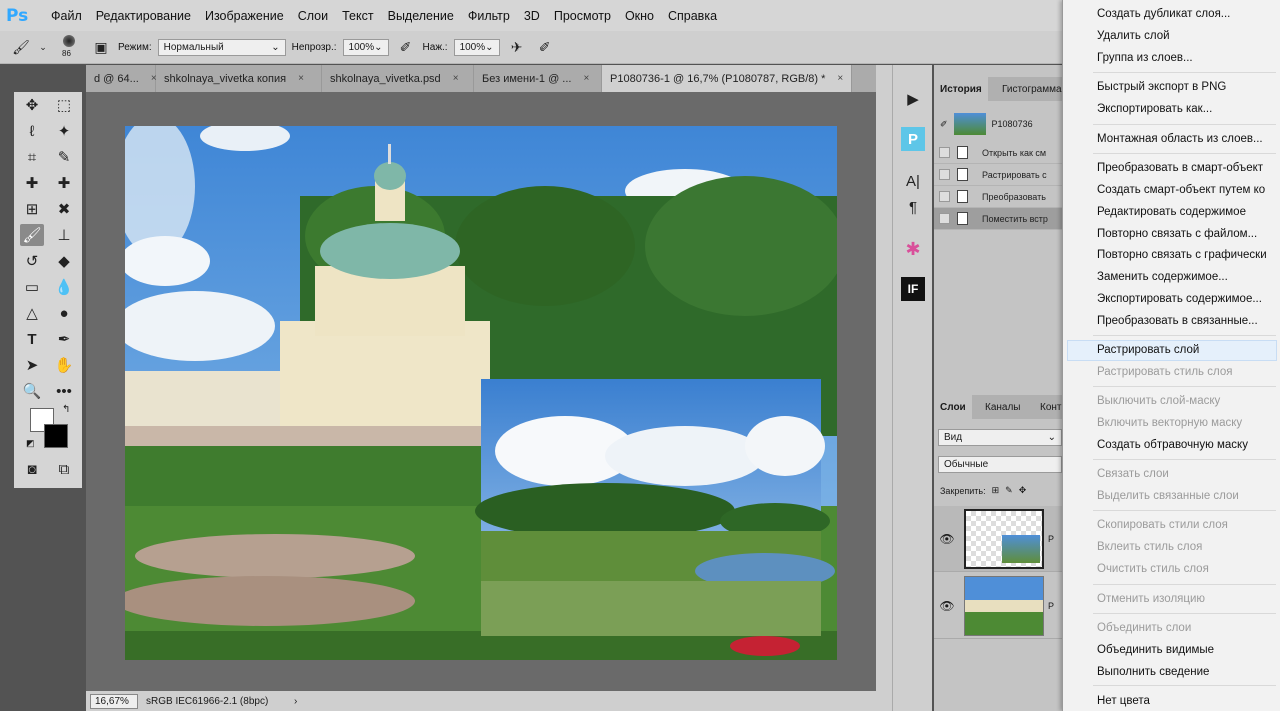  Describe the element at coordinates (32, 469) in the screenshot. I see `quick-mask-icon: ◙` at that location.